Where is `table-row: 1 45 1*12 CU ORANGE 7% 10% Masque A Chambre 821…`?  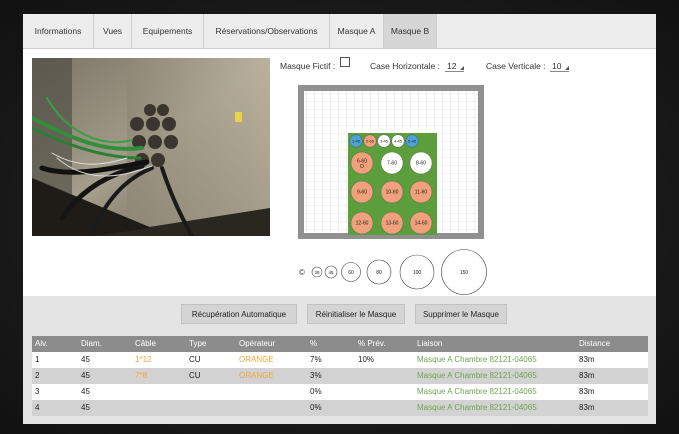
table-row: 1 45 1*12 CU ORANGE 7% 10% Masque A Chambre 821… is located at coordinates (340, 360).